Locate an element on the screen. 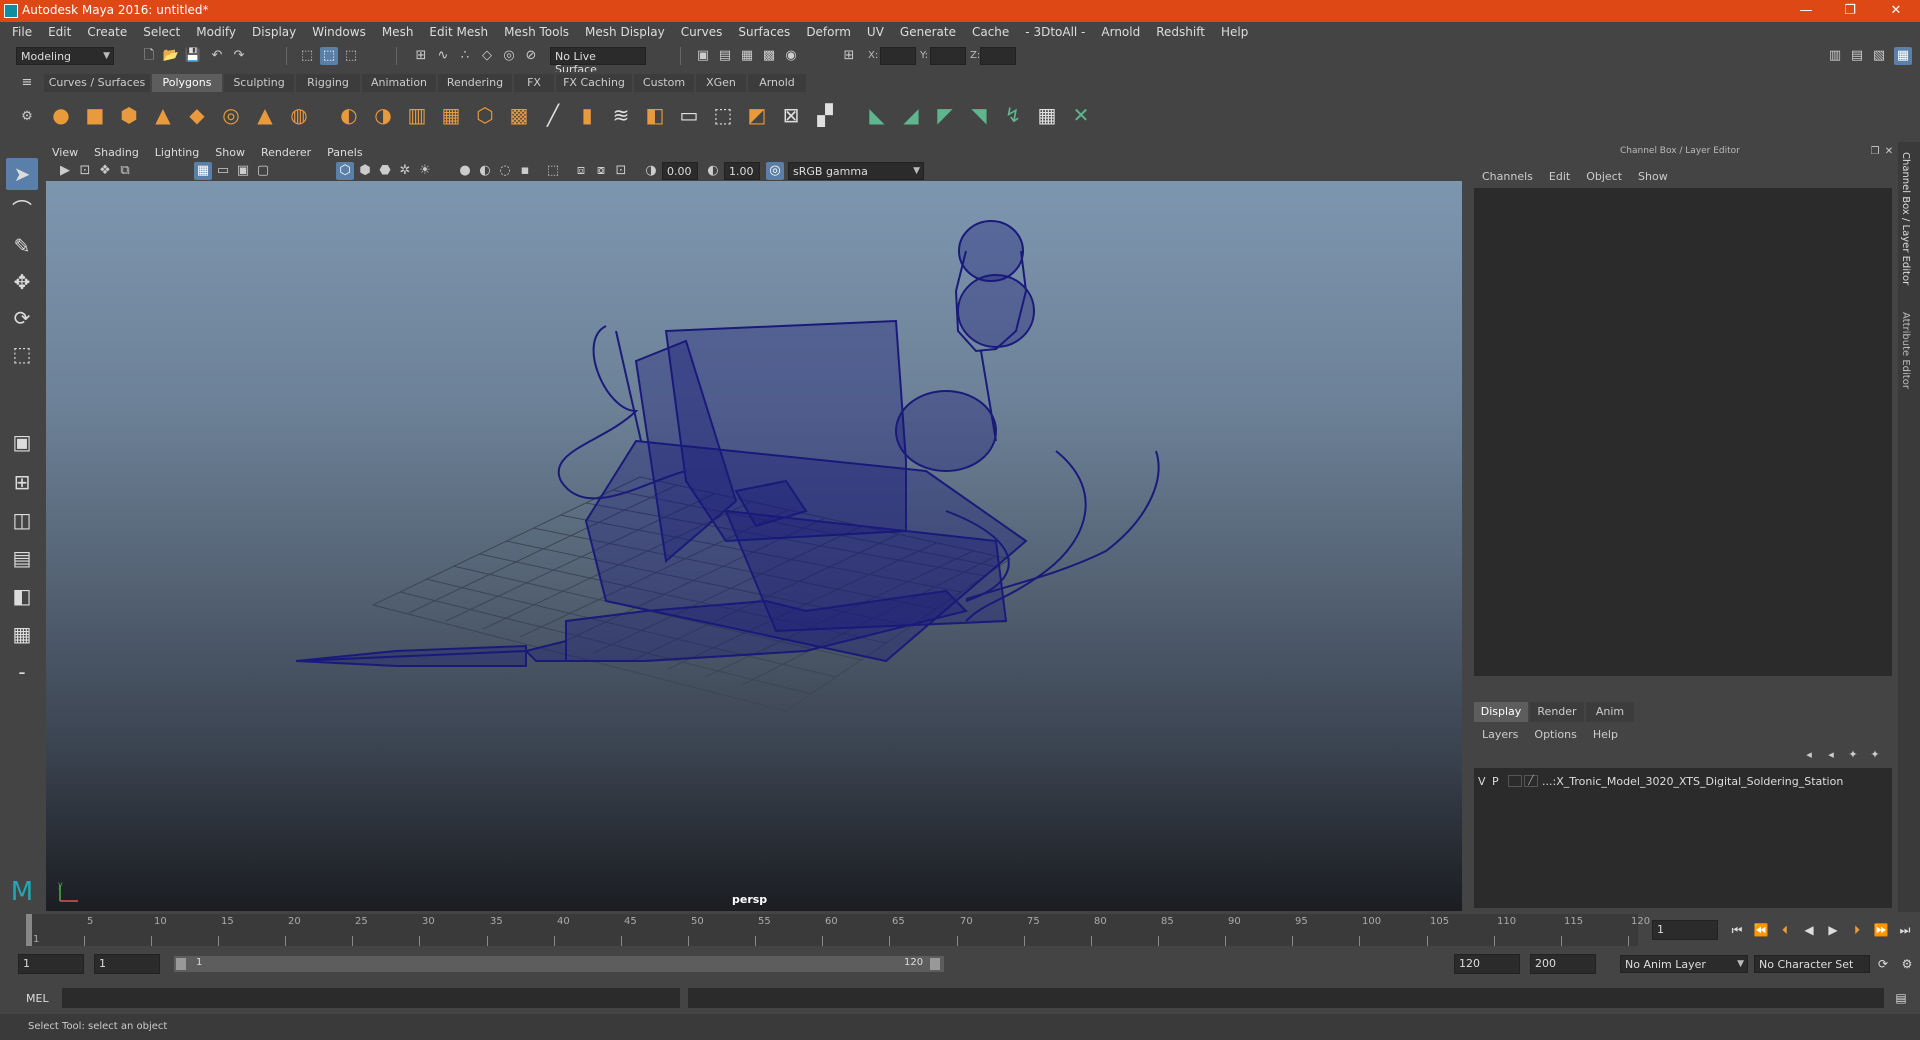 The height and width of the screenshot is (1040, 1920). new-layer-selected-icon: ✦ is located at coordinates (1875, 755).